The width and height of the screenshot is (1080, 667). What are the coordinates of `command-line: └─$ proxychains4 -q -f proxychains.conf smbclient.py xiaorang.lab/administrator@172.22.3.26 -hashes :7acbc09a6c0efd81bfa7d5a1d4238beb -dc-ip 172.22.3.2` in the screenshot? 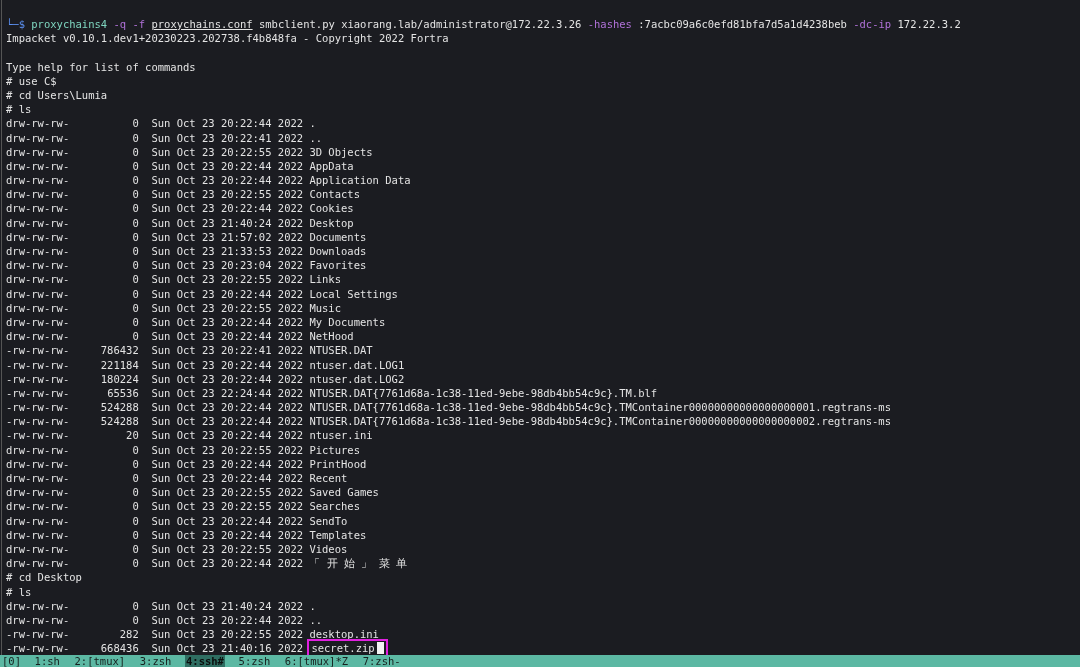 It's located at (483, 24).